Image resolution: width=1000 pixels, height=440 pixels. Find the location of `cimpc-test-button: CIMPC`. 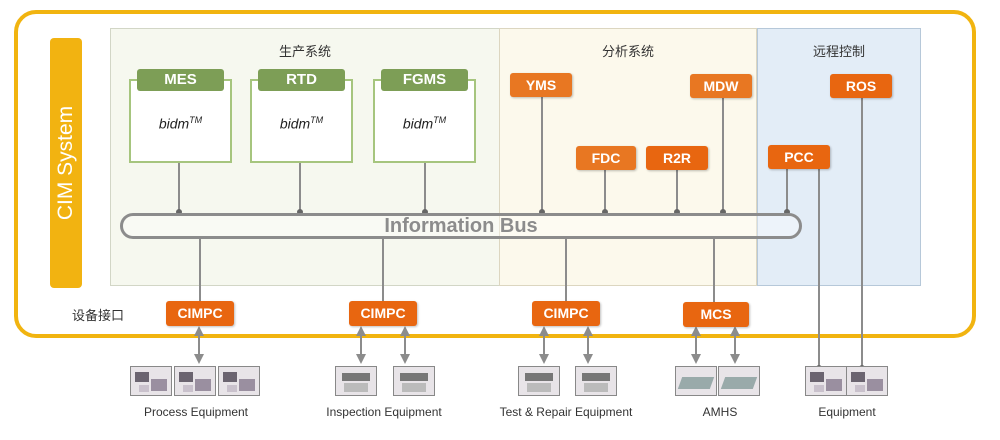

cimpc-test-button: CIMPC is located at coordinates (566, 313).